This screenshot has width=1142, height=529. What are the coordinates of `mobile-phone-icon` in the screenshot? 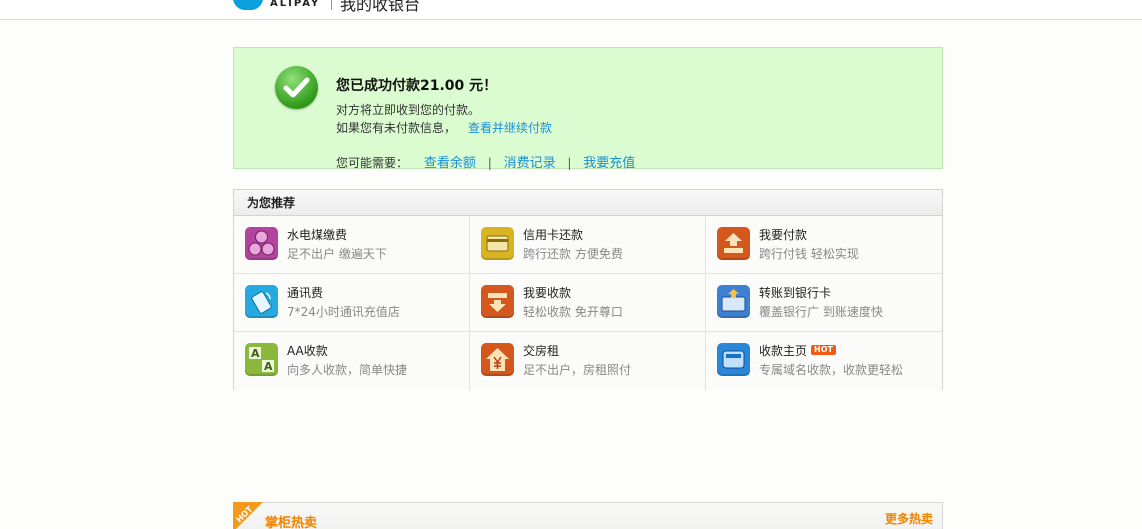 It's located at (261, 301).